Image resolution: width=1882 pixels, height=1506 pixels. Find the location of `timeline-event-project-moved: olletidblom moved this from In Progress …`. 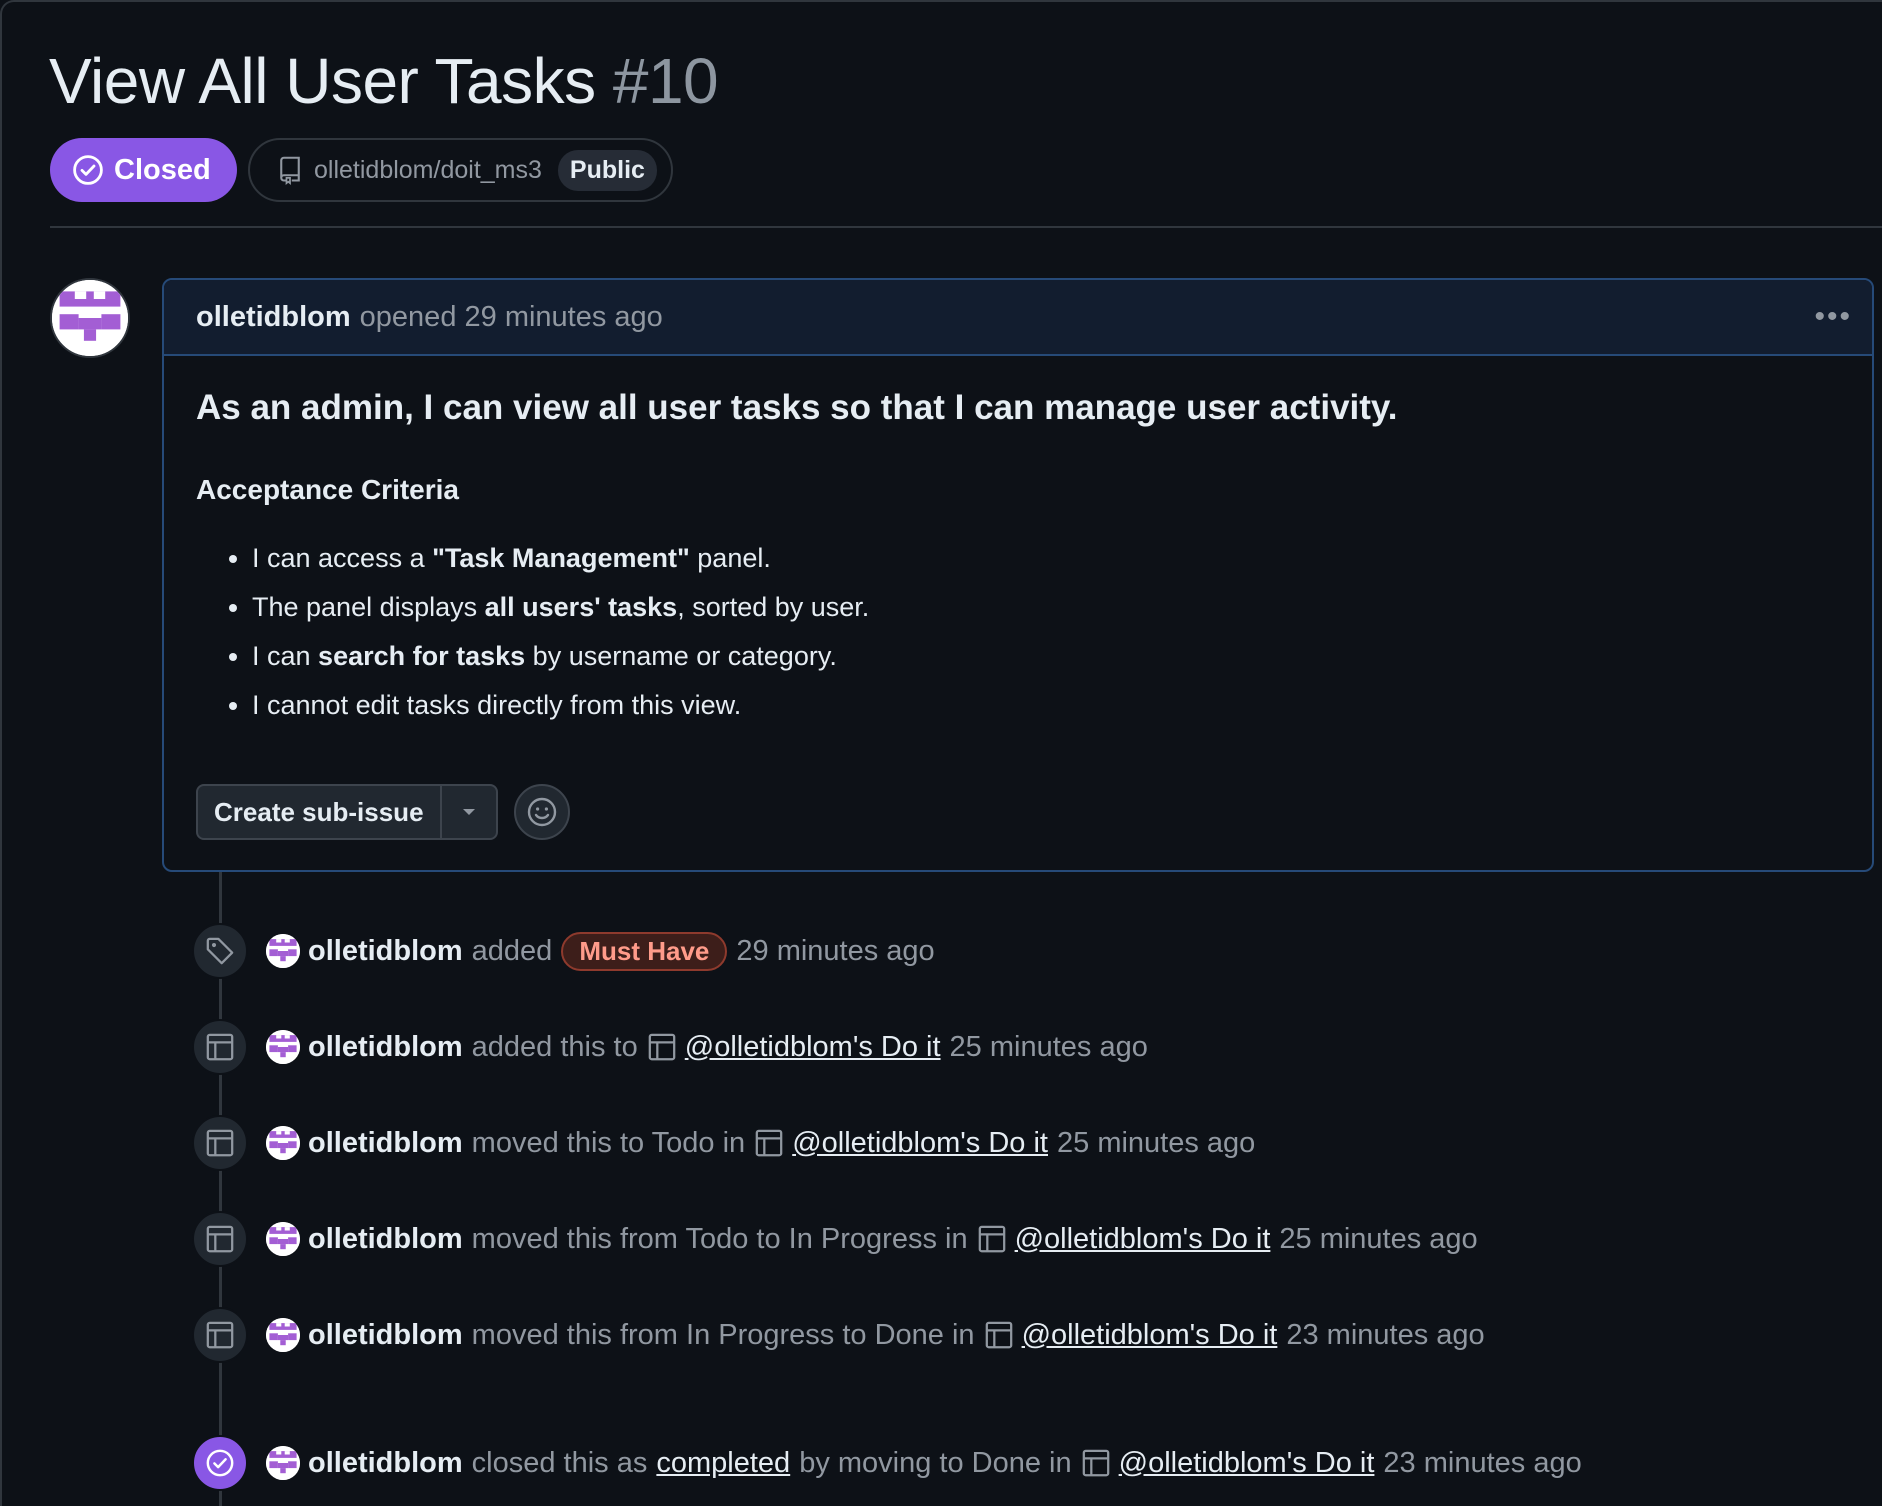

timeline-event-project-moved: olletidblom moved this from In Progress … is located at coordinates (838, 1335).